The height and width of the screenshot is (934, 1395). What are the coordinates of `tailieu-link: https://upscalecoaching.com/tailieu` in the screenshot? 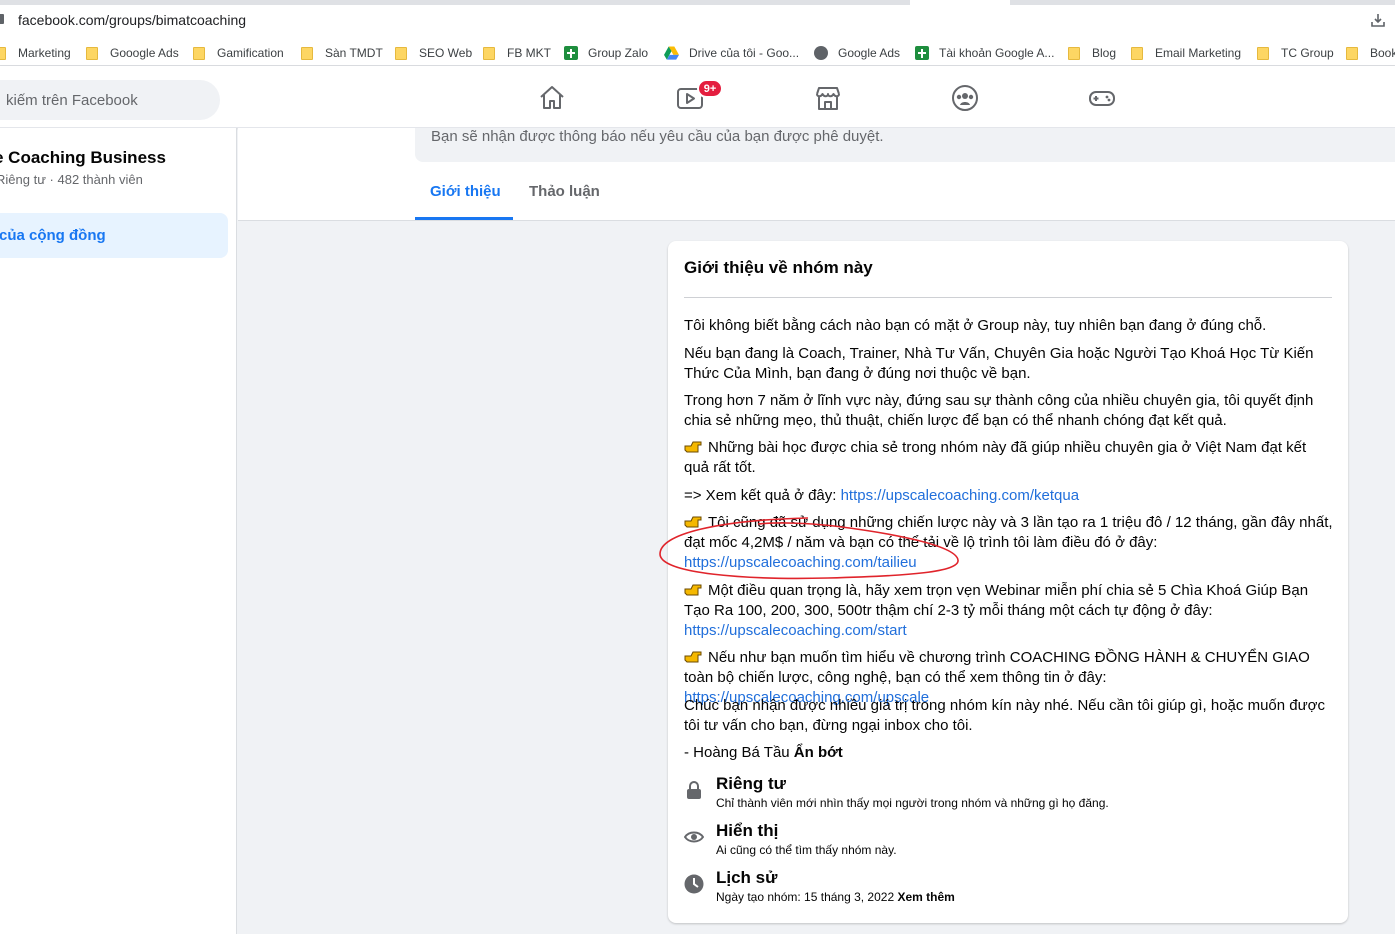 It's located at (800, 562).